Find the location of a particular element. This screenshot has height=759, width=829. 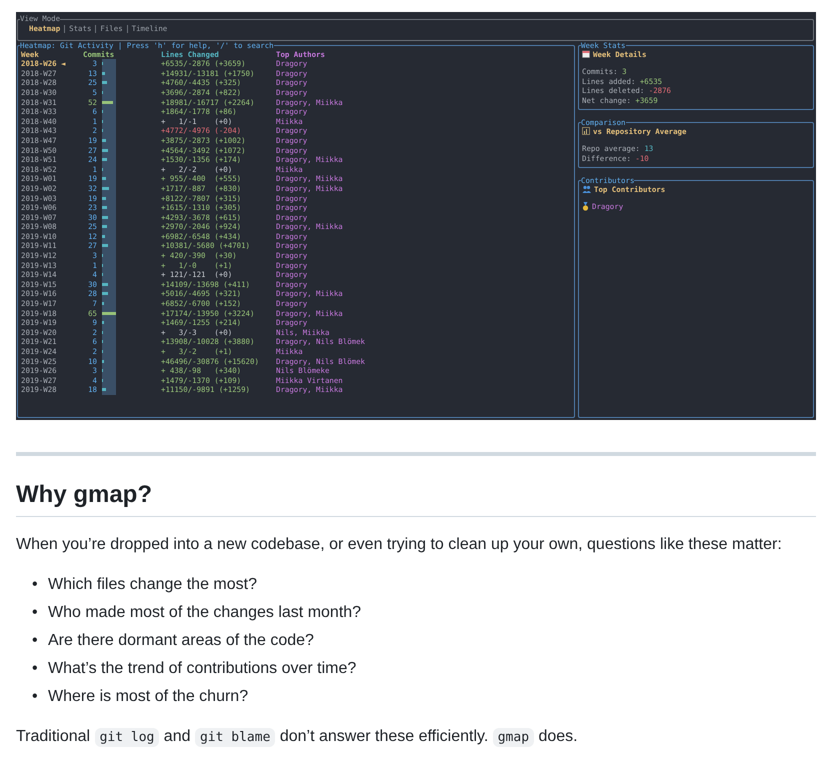

list-item: Who made most of the changes last month? is located at coordinates (205, 613).